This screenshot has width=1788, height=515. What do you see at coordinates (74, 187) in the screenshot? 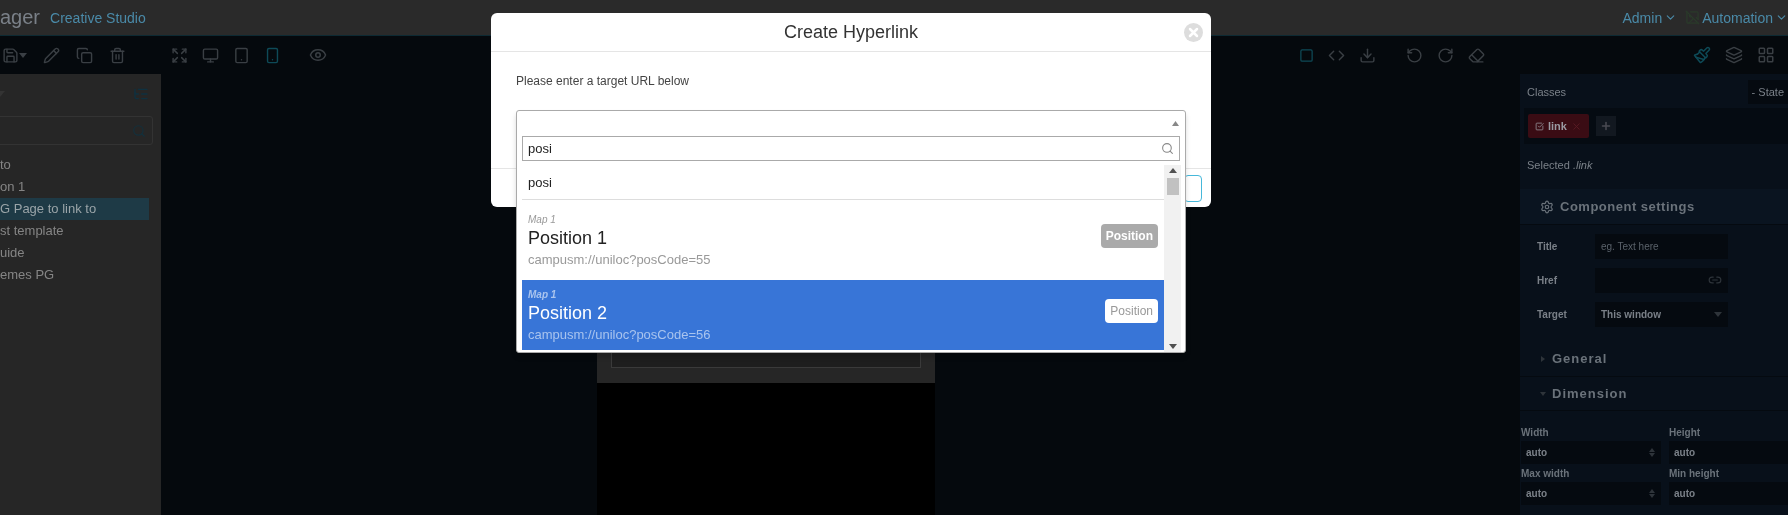
I see `page-item: on 1` at bounding box center [74, 187].